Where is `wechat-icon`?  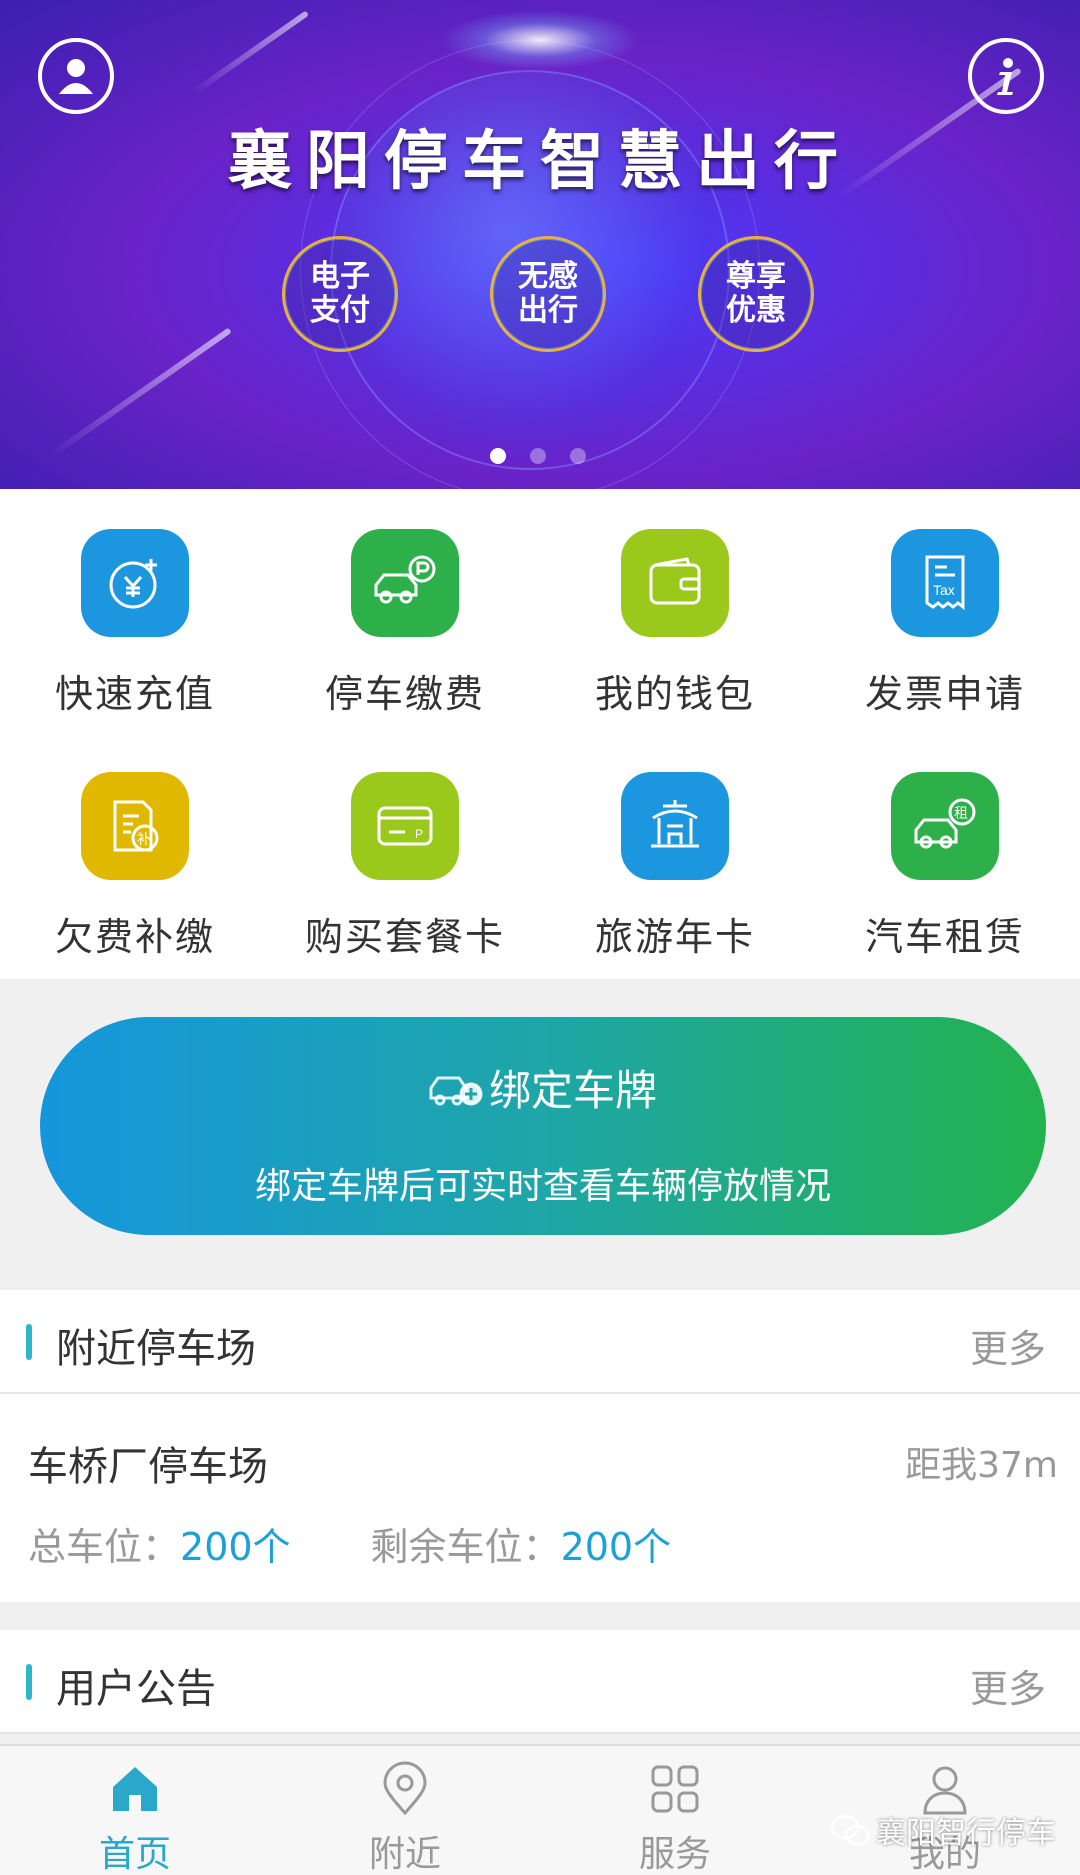 wechat-icon is located at coordinates (850, 1830).